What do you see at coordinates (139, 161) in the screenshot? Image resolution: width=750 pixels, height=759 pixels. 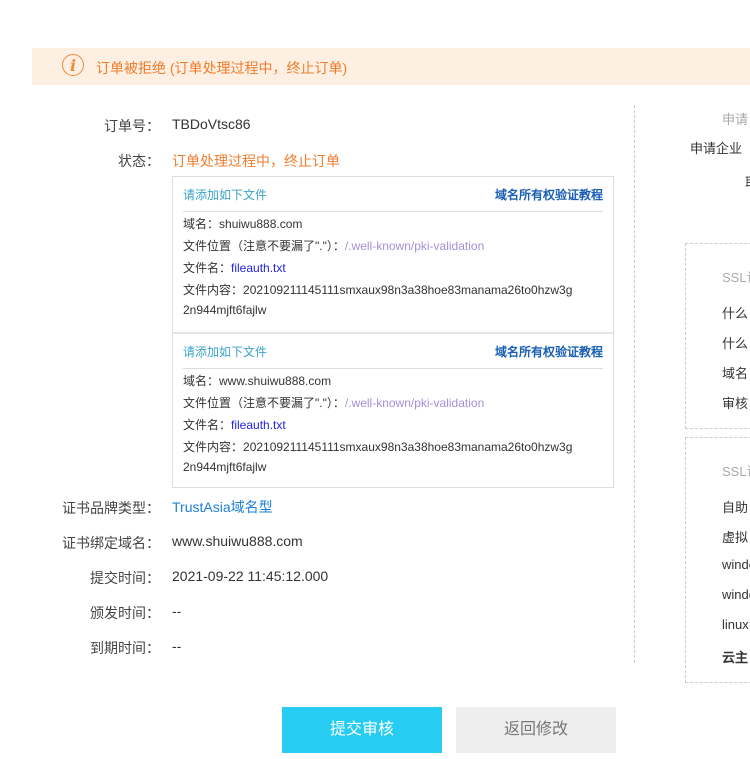 I see `status-label: 状态：` at bounding box center [139, 161].